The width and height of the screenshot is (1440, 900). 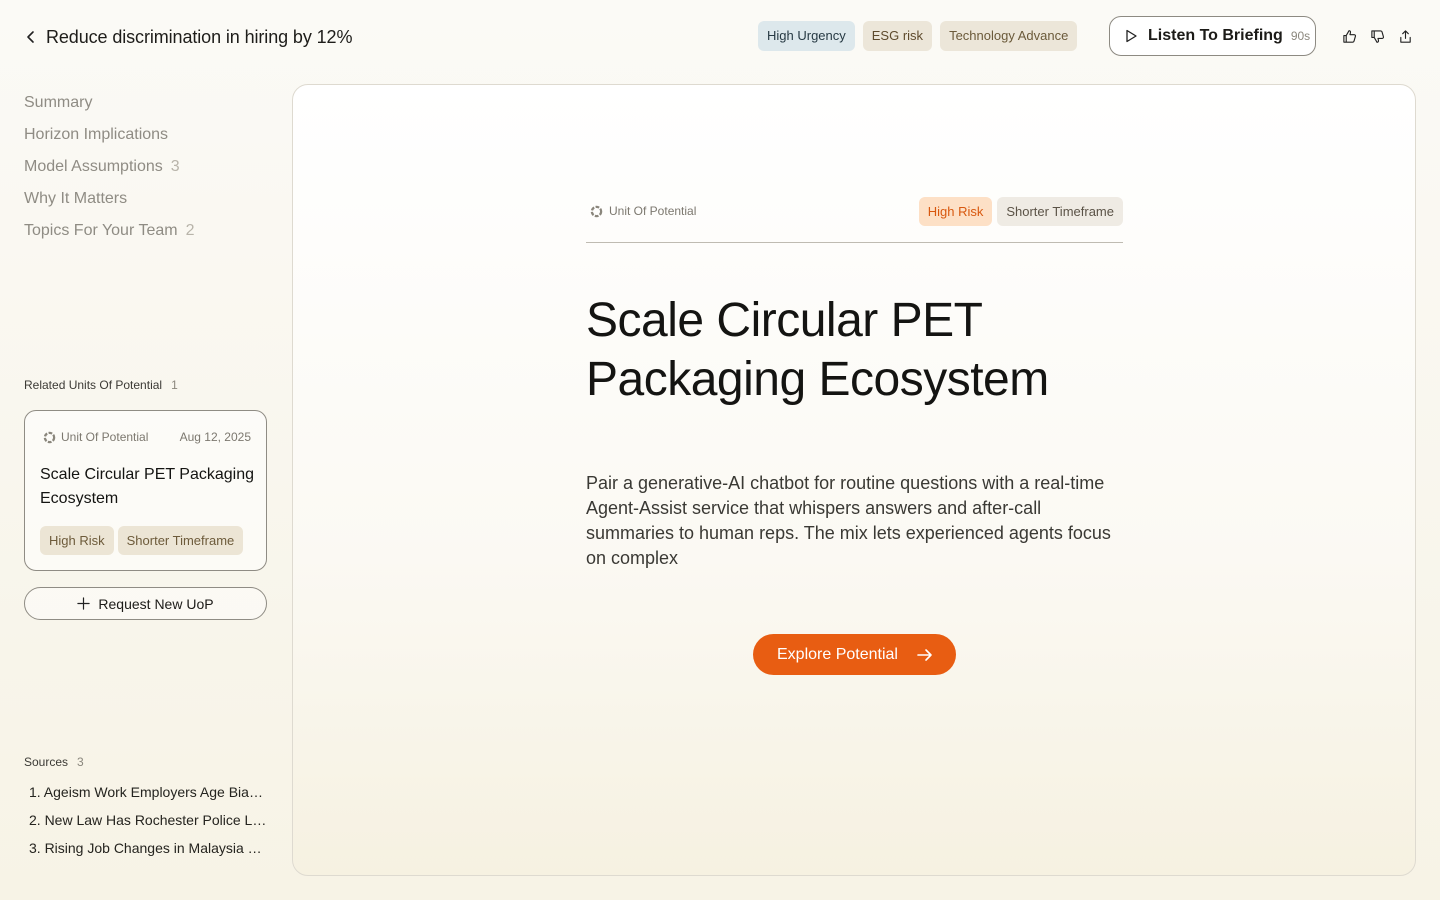 What do you see at coordinates (1009, 36) in the screenshot?
I see `technology-chip: Technology Advance` at bounding box center [1009, 36].